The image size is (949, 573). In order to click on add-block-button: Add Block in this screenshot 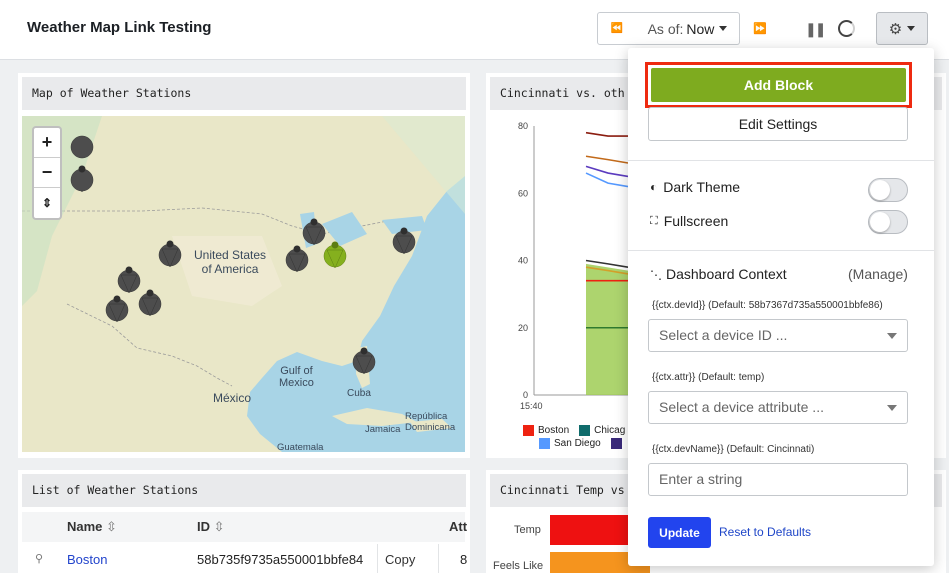, I will do `click(778, 85)`.